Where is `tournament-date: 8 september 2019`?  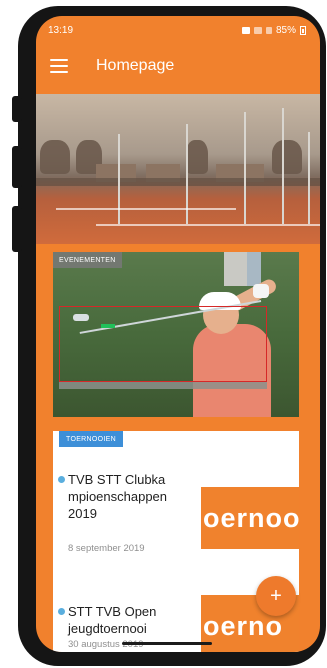 tournament-date: 8 september 2019 is located at coordinates (106, 548).